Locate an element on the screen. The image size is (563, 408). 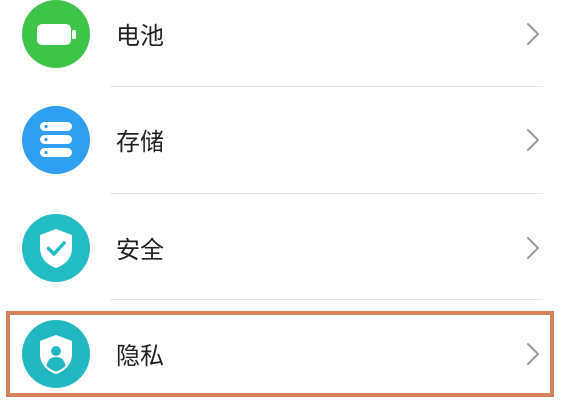
battery-icon is located at coordinates (56, 34).